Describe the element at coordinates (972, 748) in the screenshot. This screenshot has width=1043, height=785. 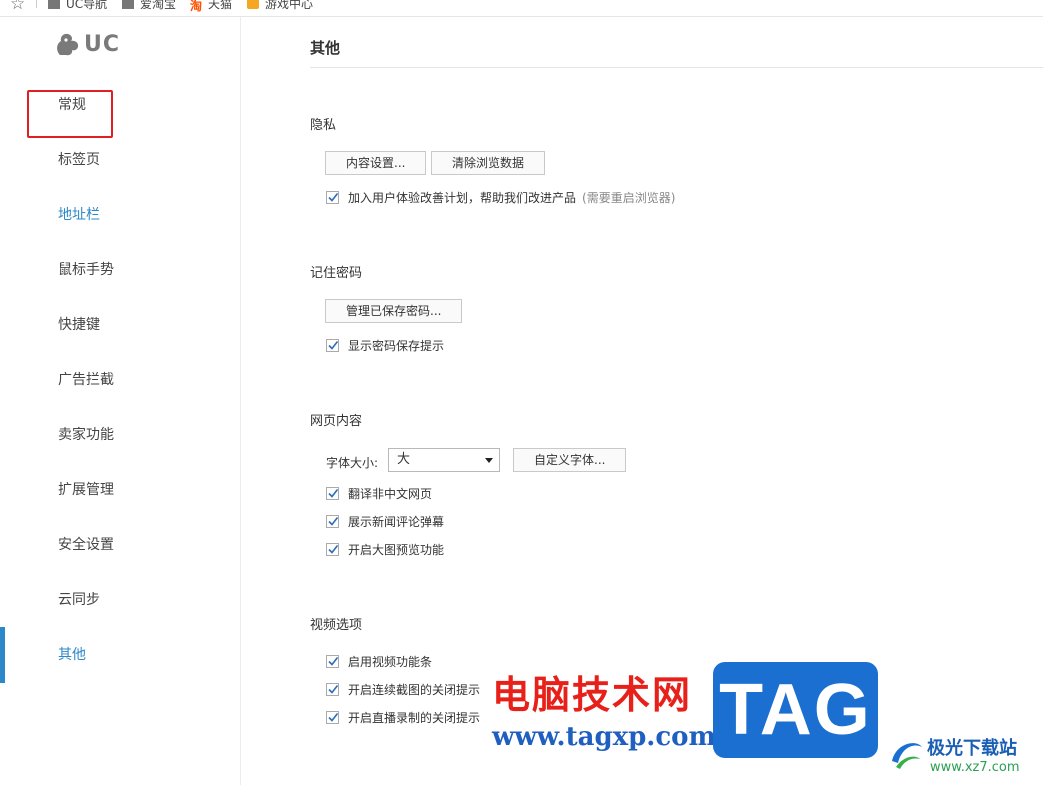
I see `watermark-brand: 极光下载站` at that location.